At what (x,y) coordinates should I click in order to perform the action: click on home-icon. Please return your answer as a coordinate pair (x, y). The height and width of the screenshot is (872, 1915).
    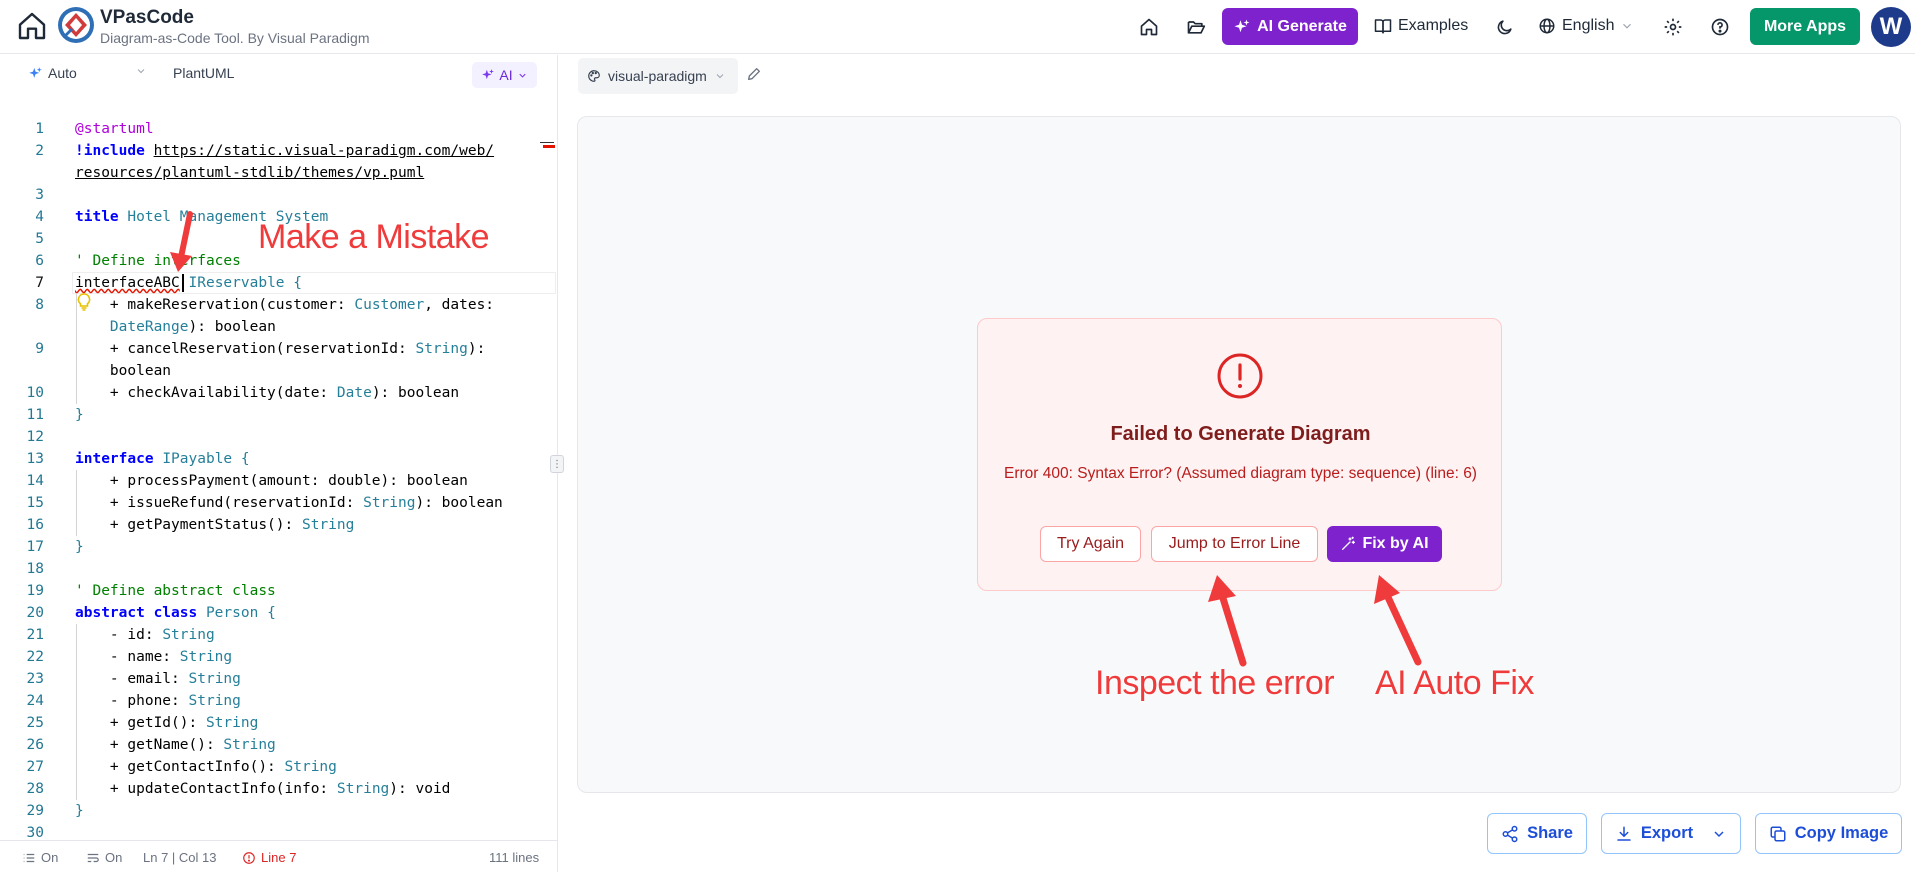
    Looking at the image, I should click on (32, 26).